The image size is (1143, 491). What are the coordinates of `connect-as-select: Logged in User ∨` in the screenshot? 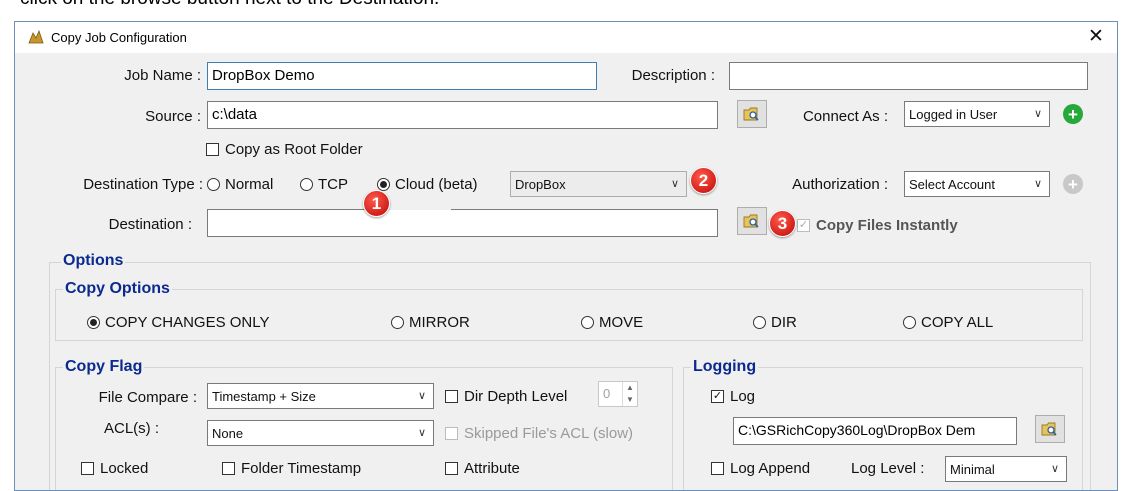 It's located at (977, 114).